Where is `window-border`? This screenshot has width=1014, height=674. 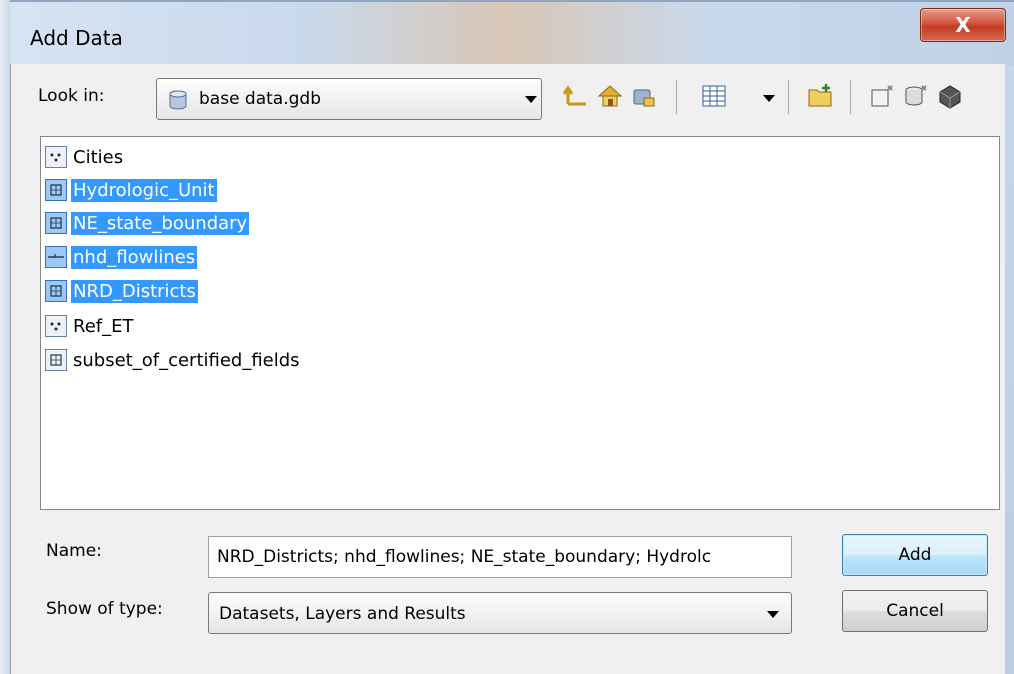 window-border is located at coordinates (5, 337).